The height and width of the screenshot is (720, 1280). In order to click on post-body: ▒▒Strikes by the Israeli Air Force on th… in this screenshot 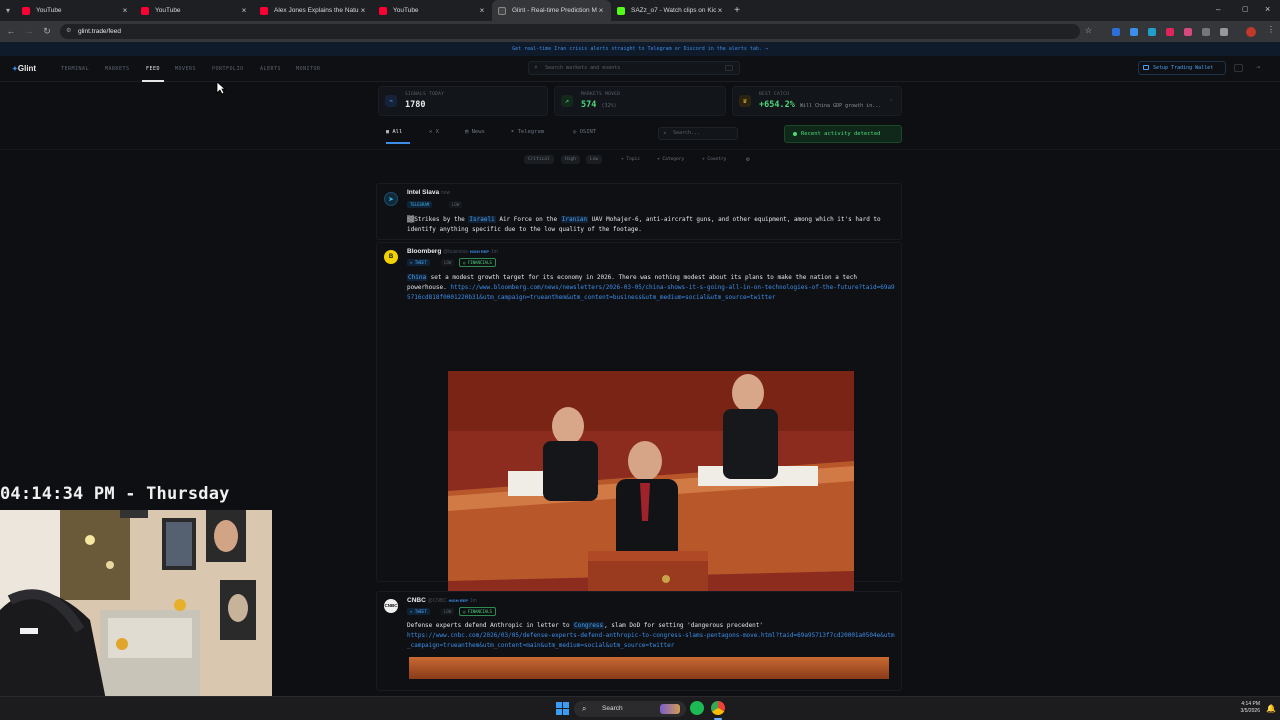, I will do `click(652, 225)`.